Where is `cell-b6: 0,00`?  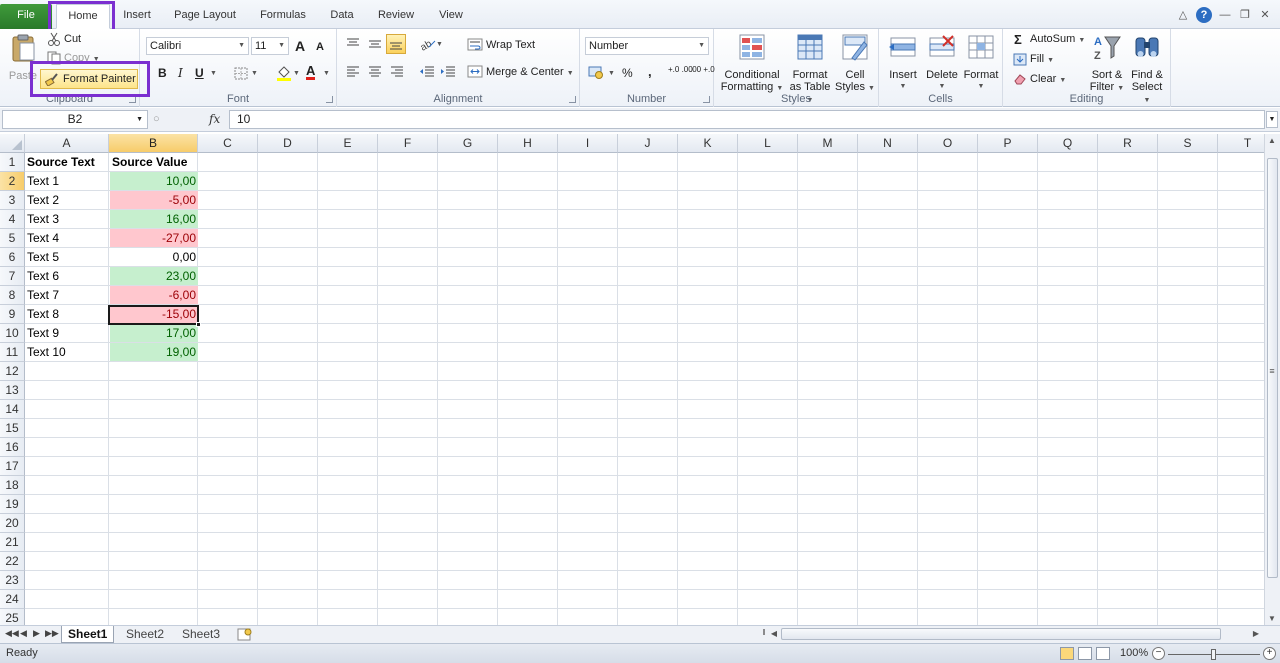
cell-b6: 0,00 is located at coordinates (154, 257).